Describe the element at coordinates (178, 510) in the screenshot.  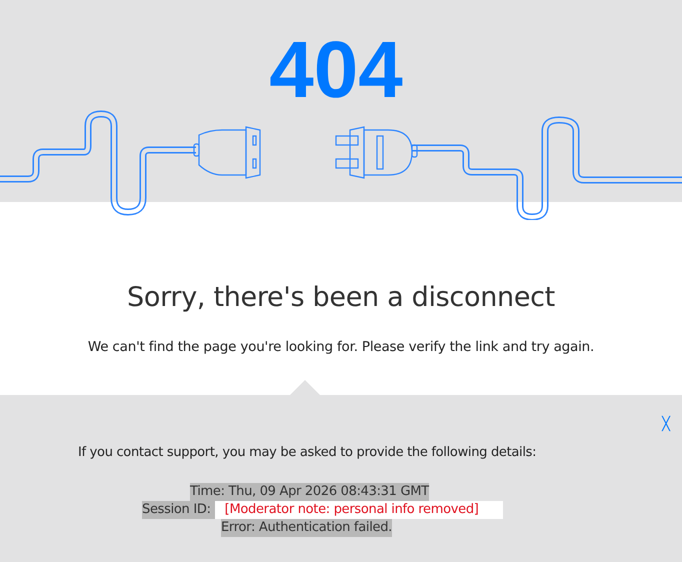
I see `session-label: Session ID:` at that location.